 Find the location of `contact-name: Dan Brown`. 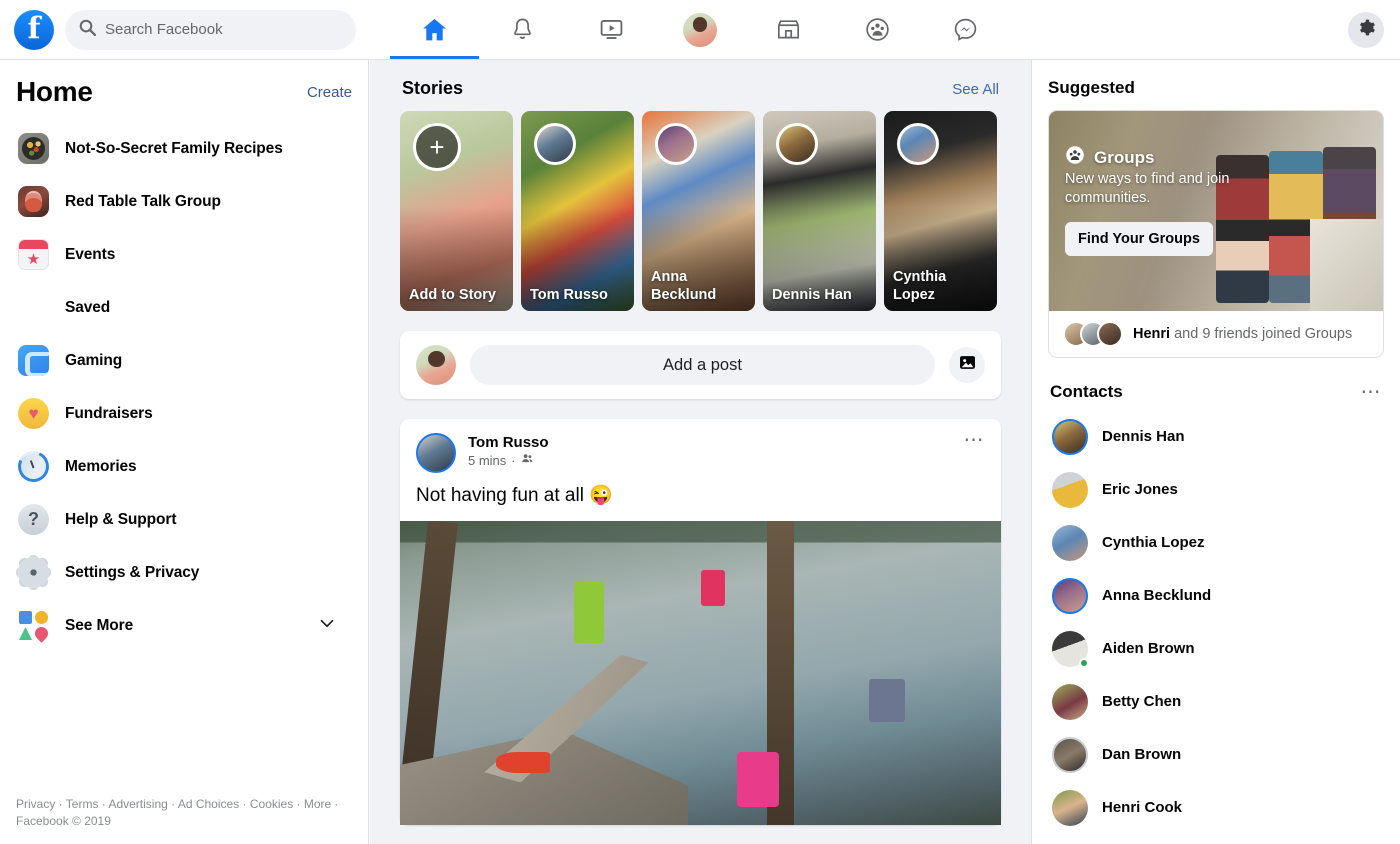

contact-name: Dan Brown is located at coordinates (1142, 754).